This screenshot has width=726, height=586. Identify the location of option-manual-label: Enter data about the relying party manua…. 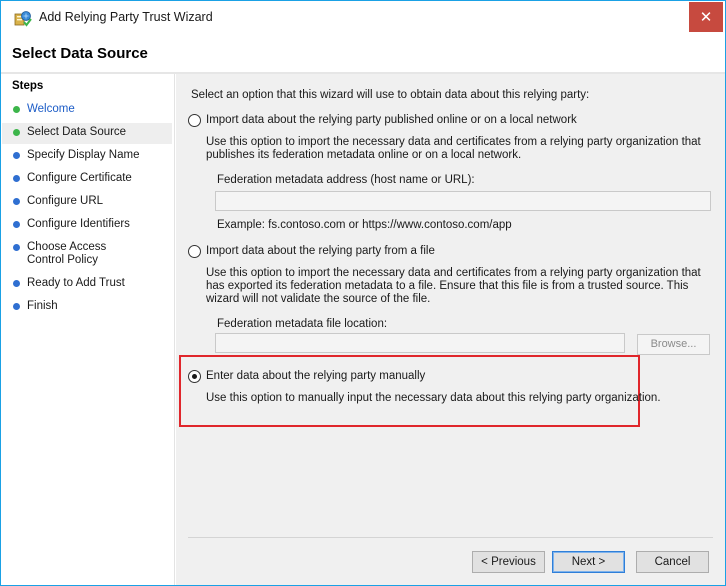
(315, 376).